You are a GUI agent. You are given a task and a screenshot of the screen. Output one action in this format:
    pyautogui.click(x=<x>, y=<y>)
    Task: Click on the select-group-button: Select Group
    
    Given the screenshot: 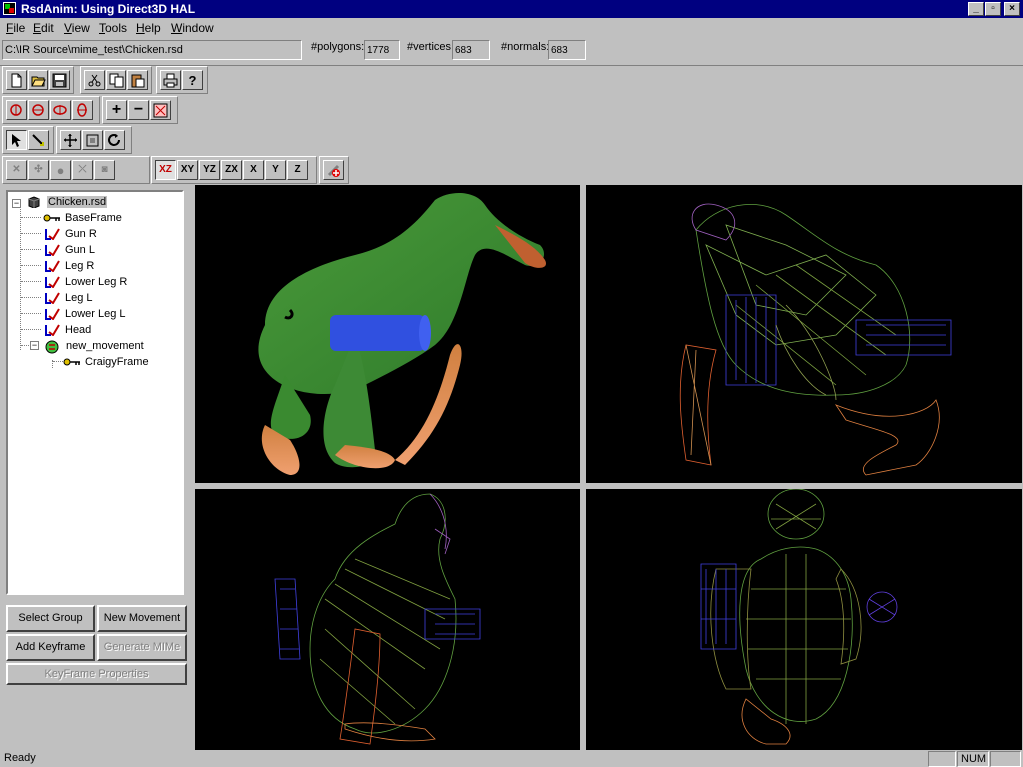 What is the action you would take?
    pyautogui.click(x=50, y=618)
    